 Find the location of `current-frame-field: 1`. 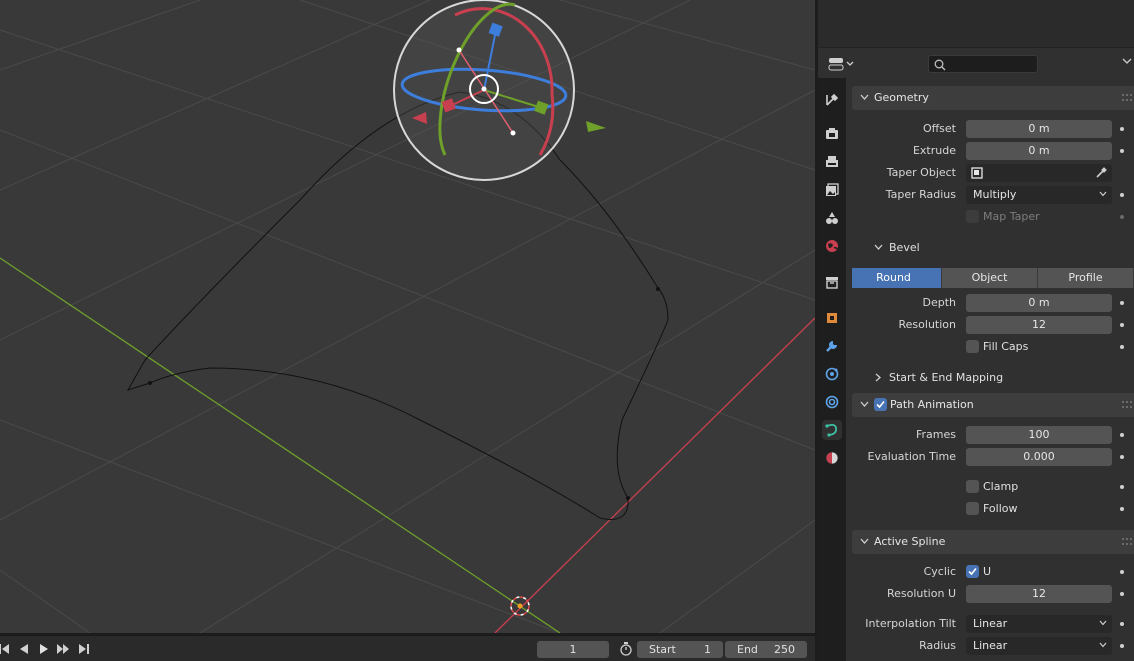

current-frame-field: 1 is located at coordinates (573, 649).